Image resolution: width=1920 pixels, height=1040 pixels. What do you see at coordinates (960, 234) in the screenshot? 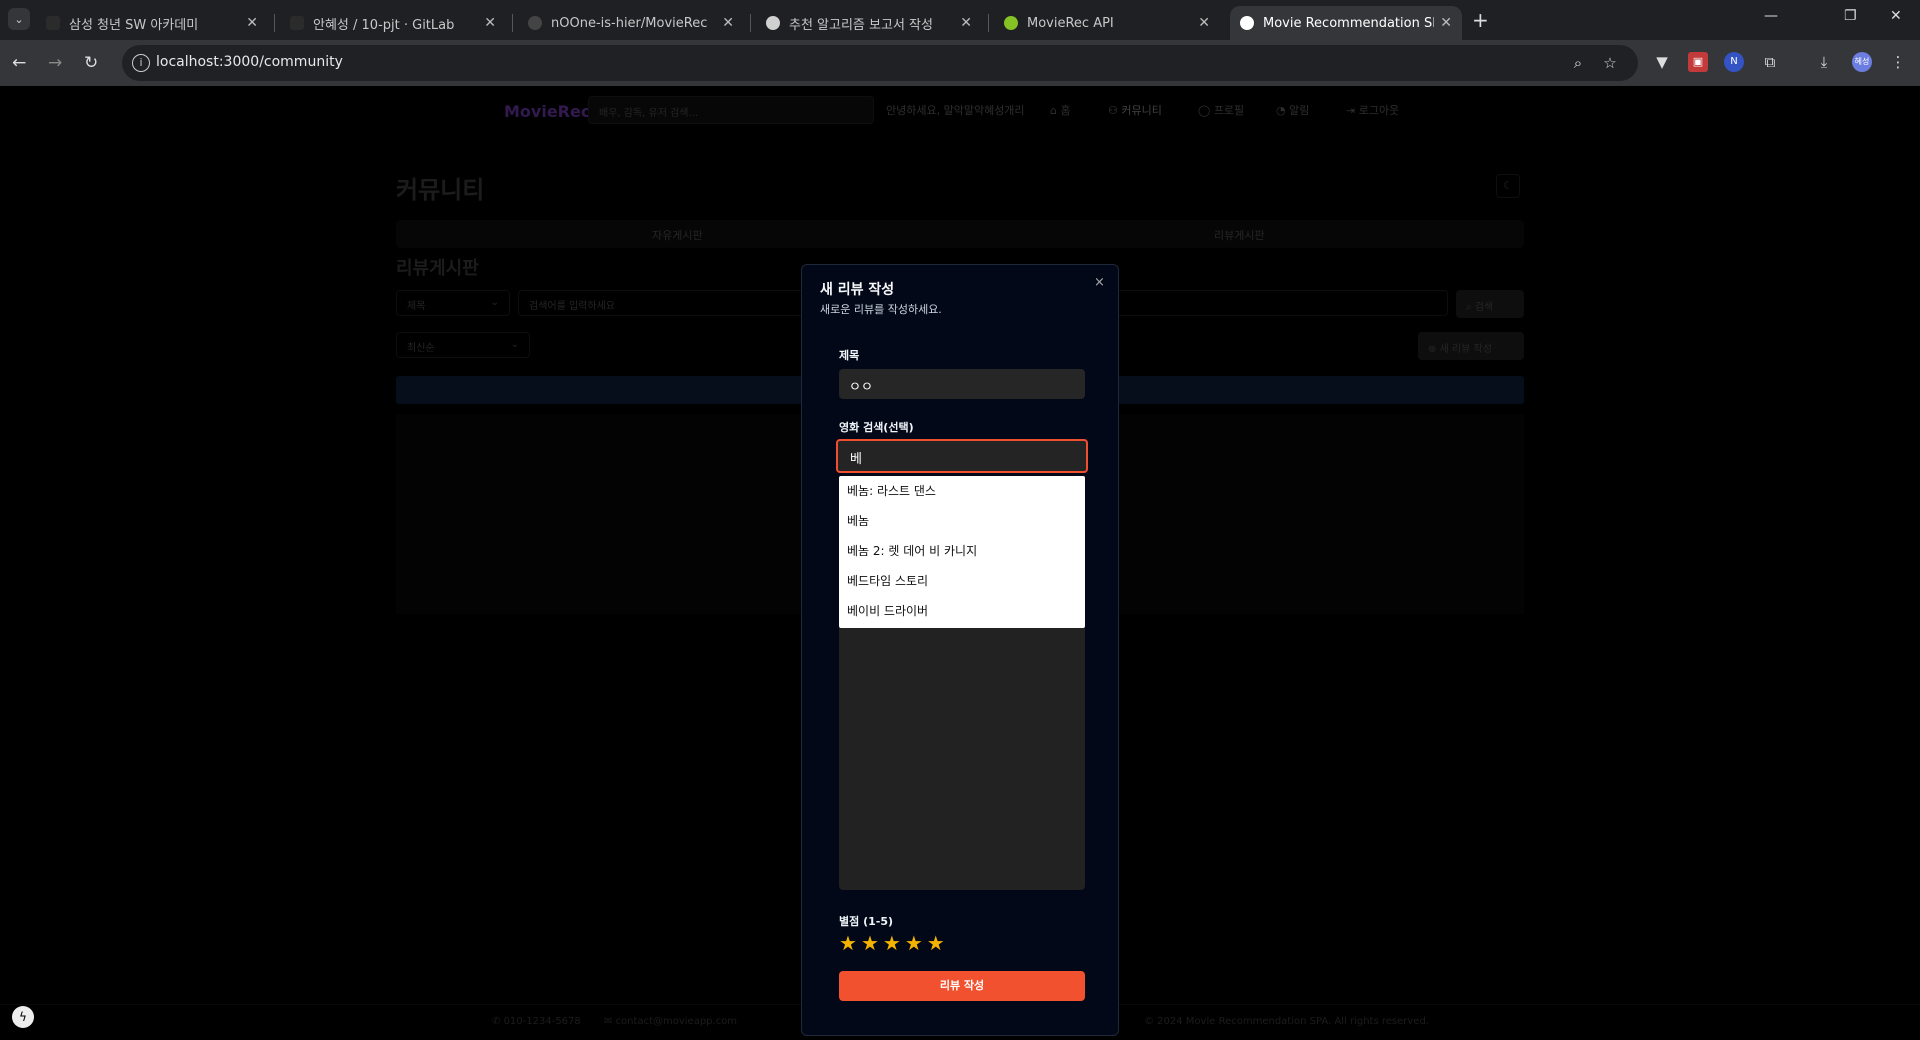
I see `board-tabs: 자유게시판 리뷰게시판` at bounding box center [960, 234].